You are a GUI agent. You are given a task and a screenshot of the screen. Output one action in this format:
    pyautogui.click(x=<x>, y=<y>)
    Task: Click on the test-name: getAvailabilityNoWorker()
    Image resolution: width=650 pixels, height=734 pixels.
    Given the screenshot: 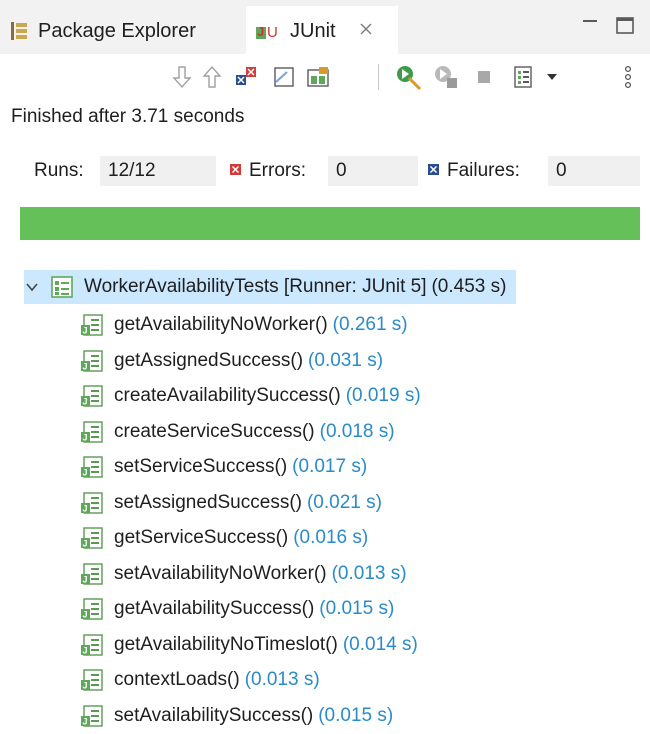 What is the action you would take?
    pyautogui.click(x=221, y=324)
    